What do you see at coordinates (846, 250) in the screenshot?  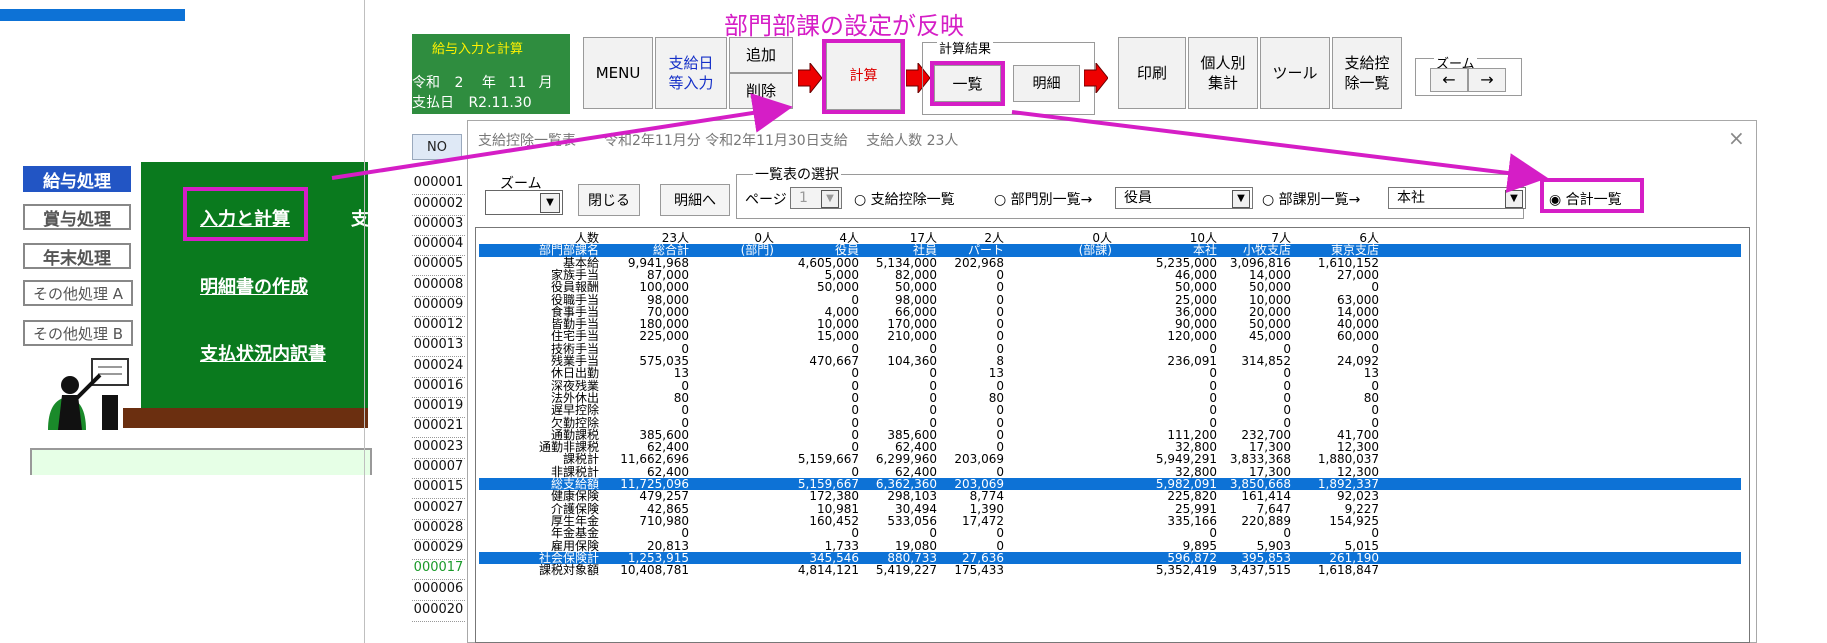 I see `table-cell: 役員` at bounding box center [846, 250].